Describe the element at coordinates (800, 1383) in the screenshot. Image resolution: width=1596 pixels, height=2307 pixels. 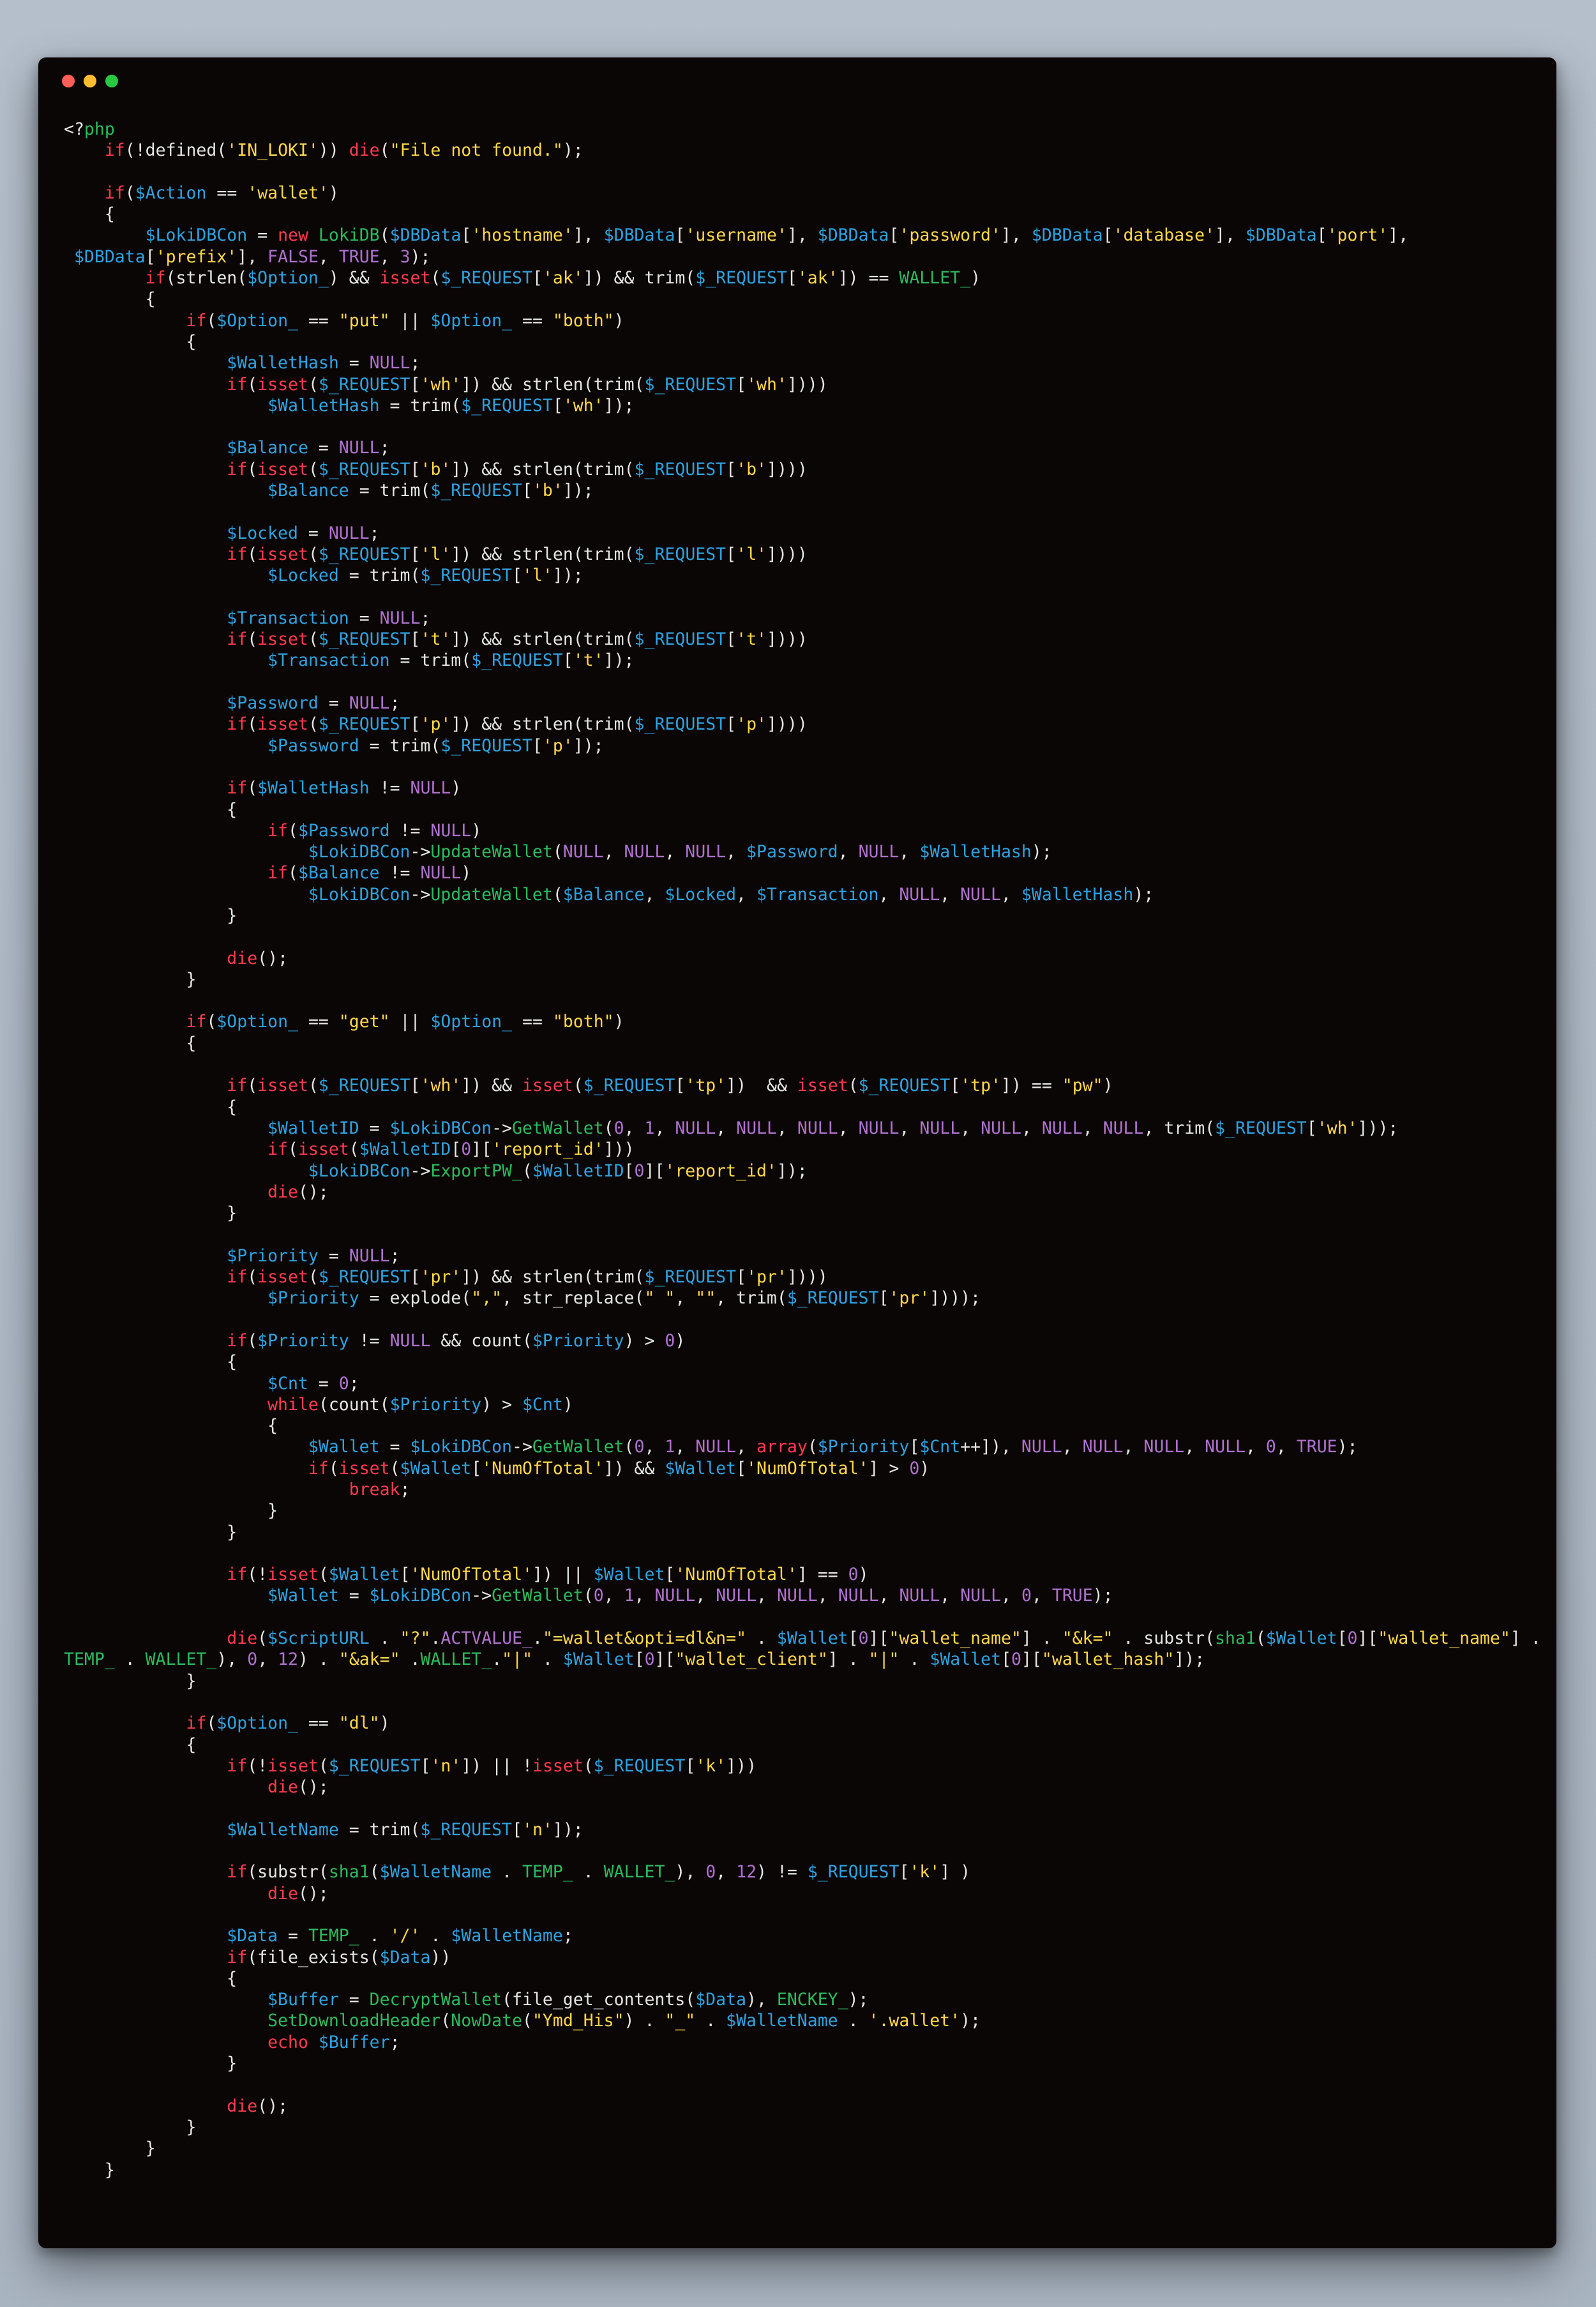
I see `code-line: $Cnt = 0;` at that location.